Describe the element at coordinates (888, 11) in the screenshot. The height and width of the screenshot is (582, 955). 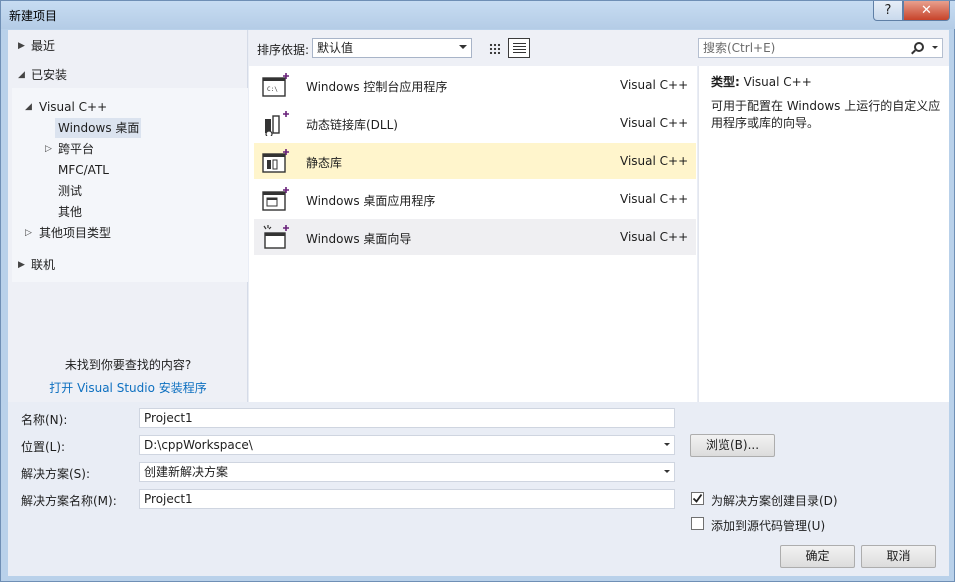
I see `help-button: ?` at that location.